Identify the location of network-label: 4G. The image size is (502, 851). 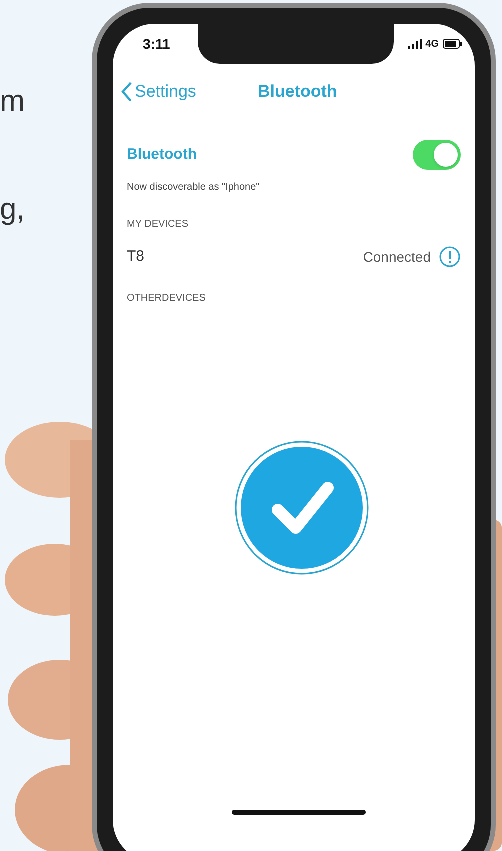
(432, 45).